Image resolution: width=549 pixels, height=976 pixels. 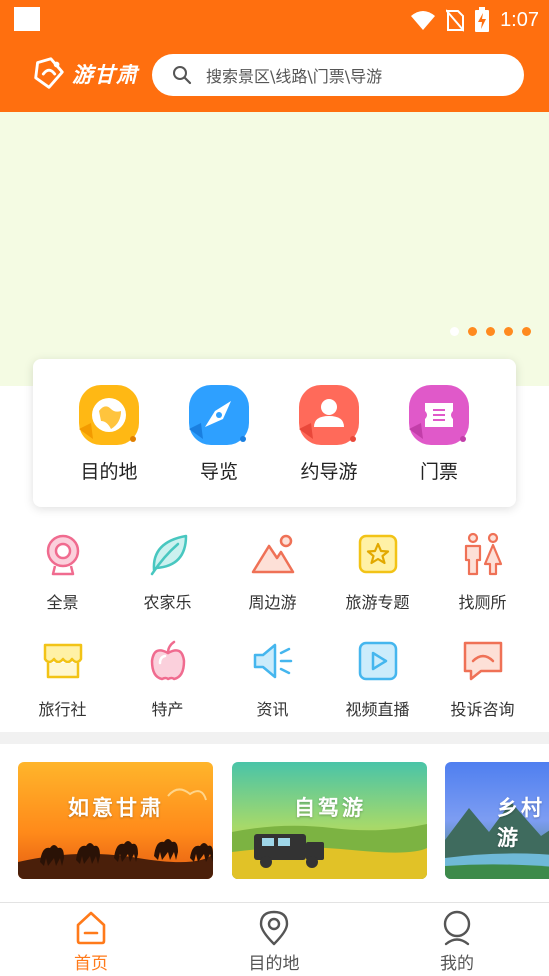 I want to click on quick-item-guide-map: 导览, so click(x=219, y=433).